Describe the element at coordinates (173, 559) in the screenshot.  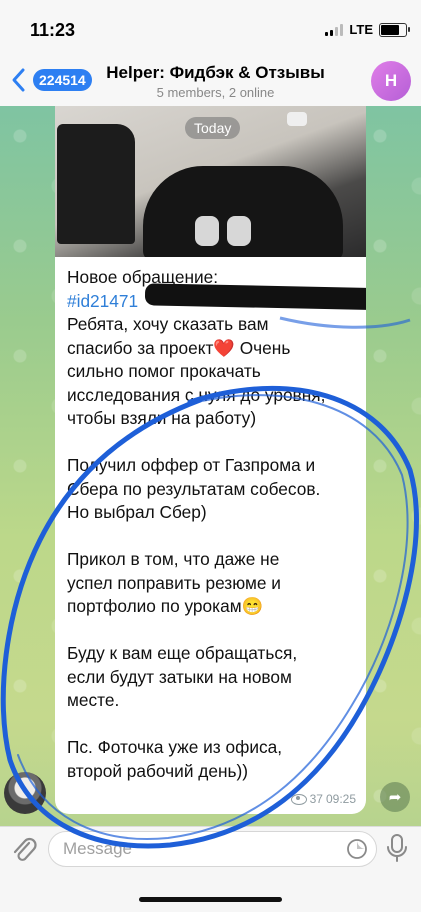
I see `message-line: Прикол в том, что даже не` at that location.